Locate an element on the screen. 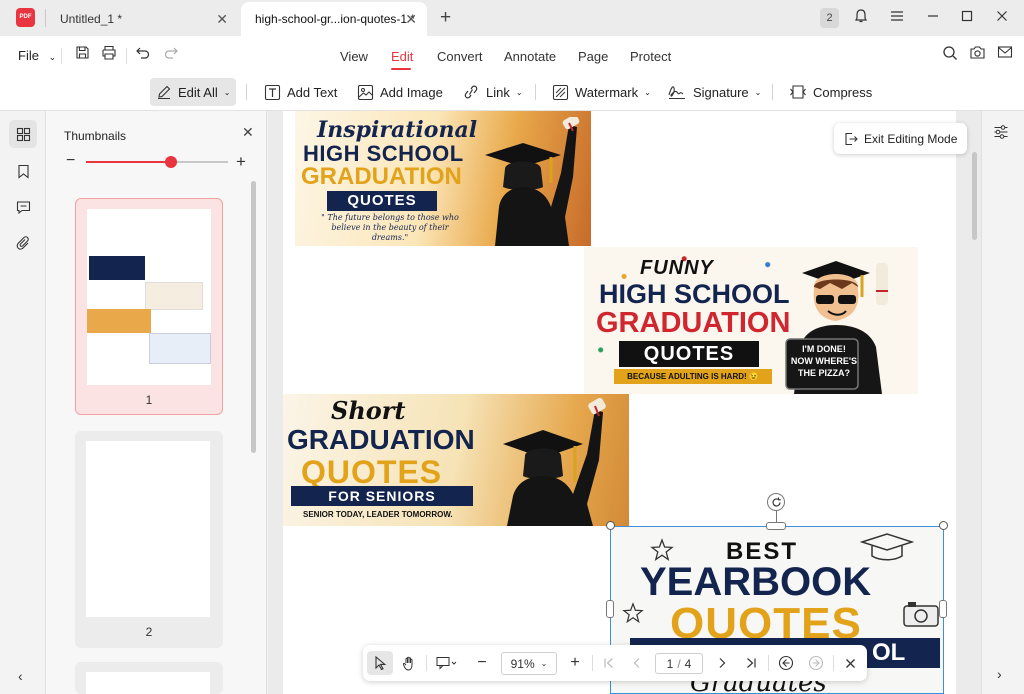 The width and height of the screenshot is (1024, 694). bell-icon is located at coordinates (861, 18).